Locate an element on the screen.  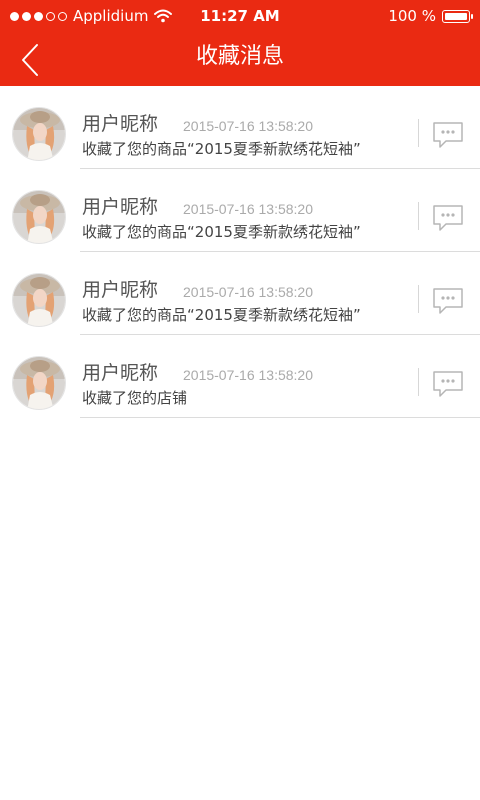
status-right: 100 % is located at coordinates (430, 16).